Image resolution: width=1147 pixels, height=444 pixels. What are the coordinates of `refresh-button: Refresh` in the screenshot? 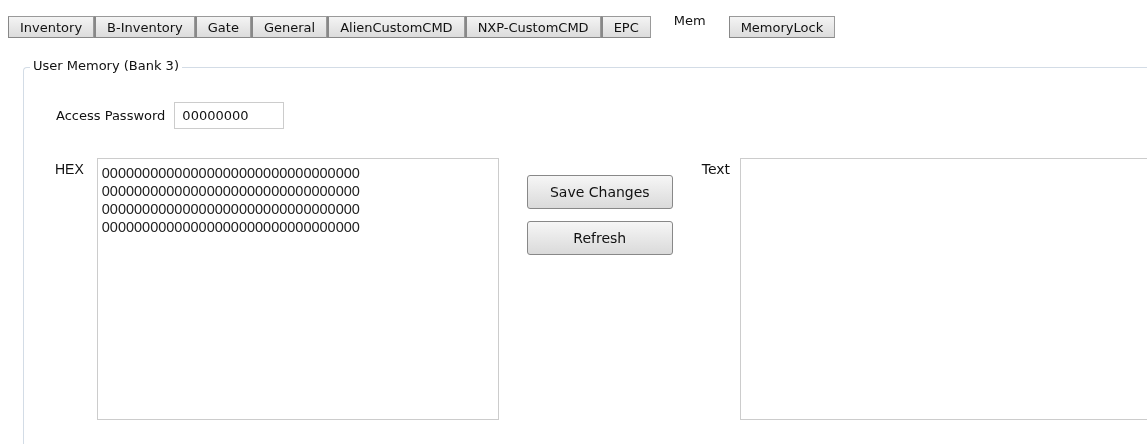 It's located at (599, 238).